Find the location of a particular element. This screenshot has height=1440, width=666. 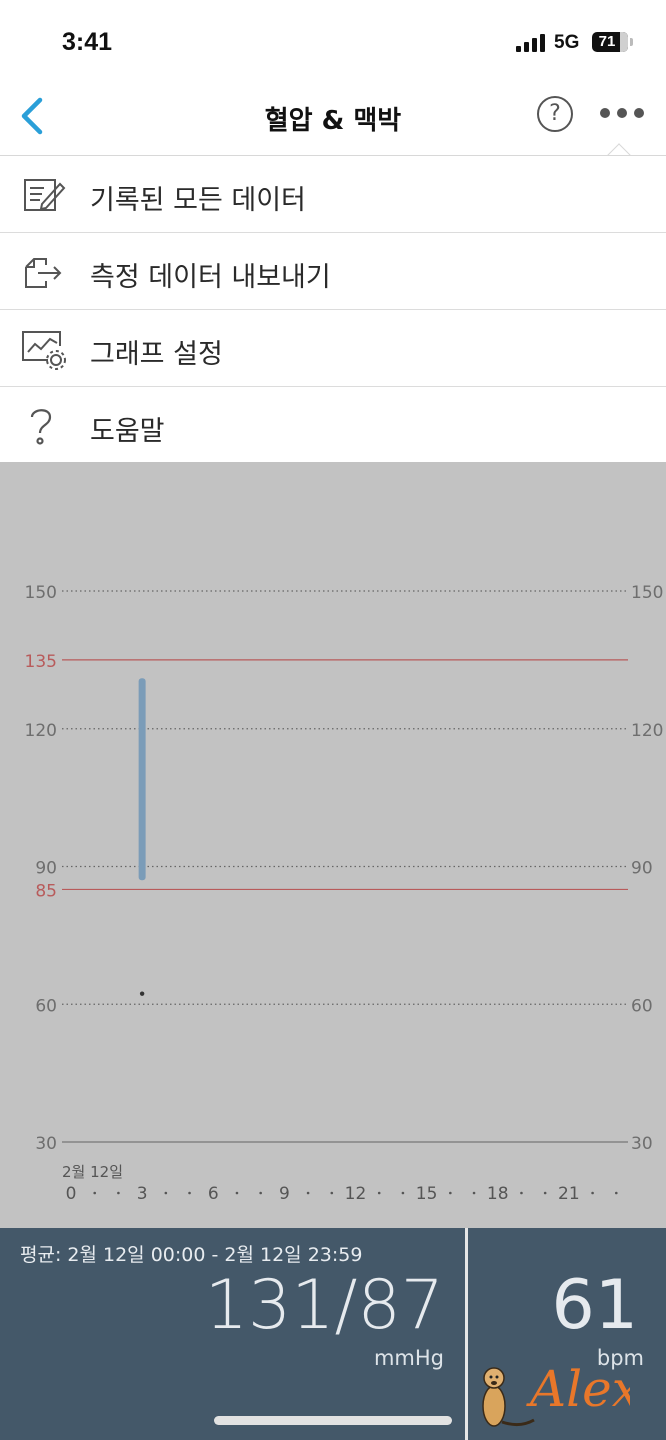

chart-settings-icon is located at coordinates (43, 349).